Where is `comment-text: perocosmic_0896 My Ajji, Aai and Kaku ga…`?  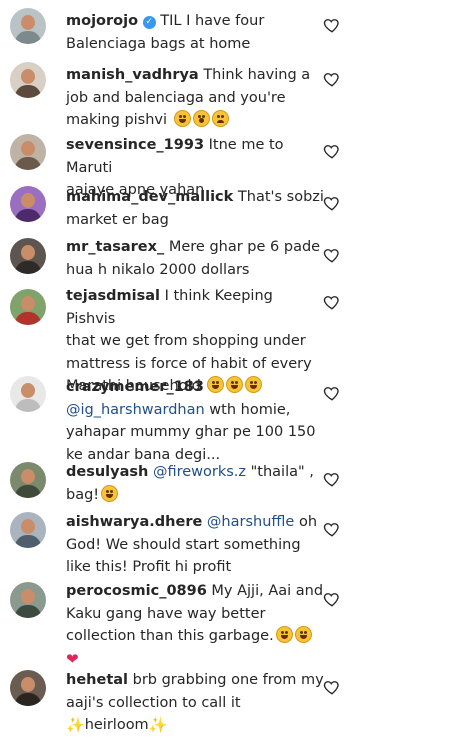
comment-text: perocosmic_0896 My Ajji, Aai and Kaku ga… is located at coordinates (195, 625).